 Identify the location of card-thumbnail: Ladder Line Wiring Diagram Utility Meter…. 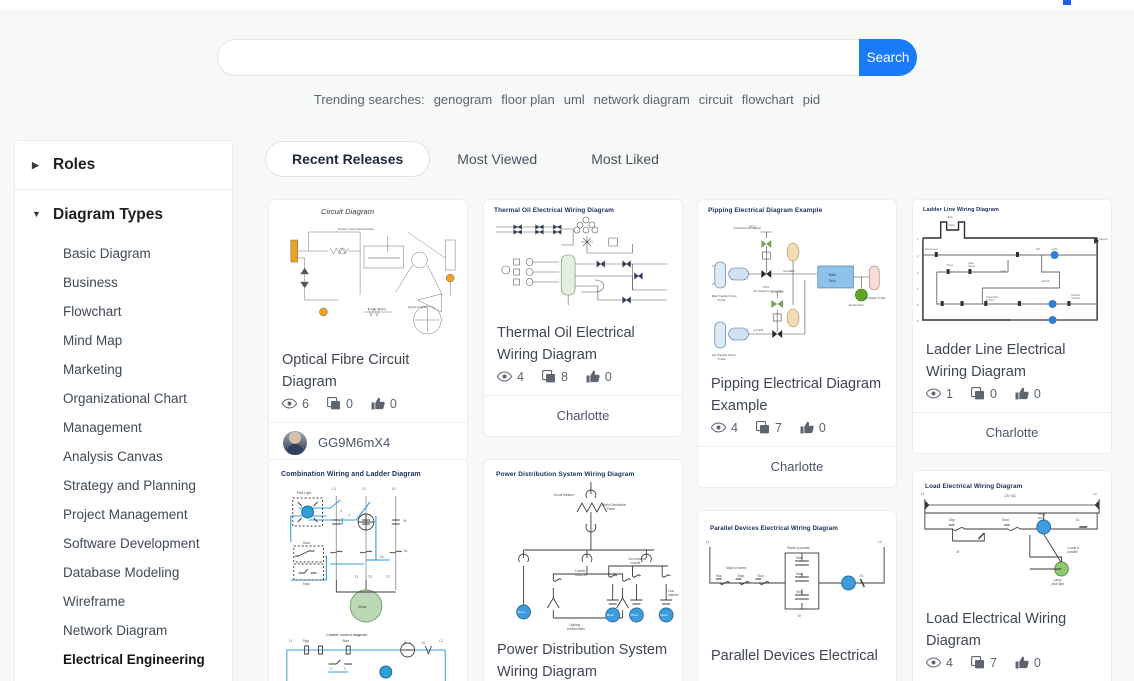
(1012, 265).